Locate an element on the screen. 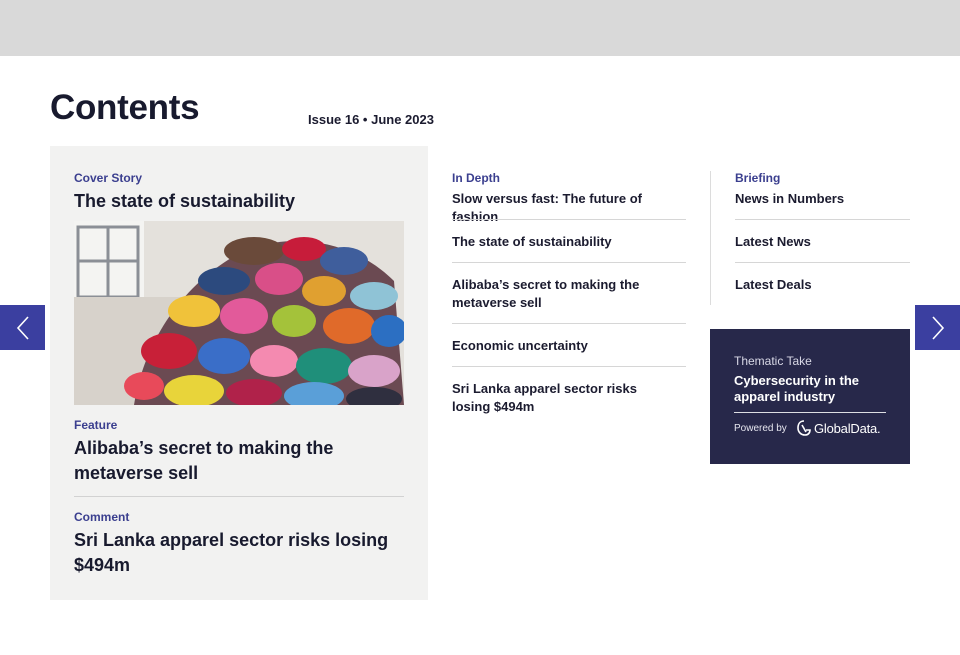 Image resolution: width=960 pixels, height=655 pixels. globaldata-brand-text: GlobalData. is located at coordinates (847, 428).